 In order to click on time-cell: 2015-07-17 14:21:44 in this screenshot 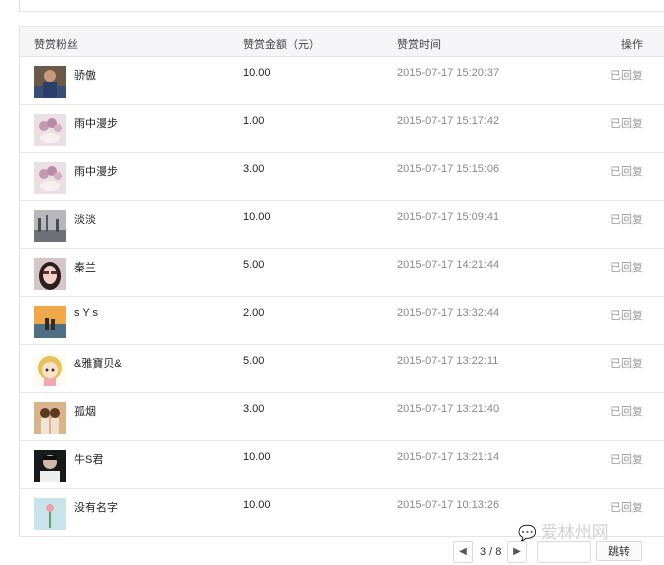, I will do `click(448, 265)`.